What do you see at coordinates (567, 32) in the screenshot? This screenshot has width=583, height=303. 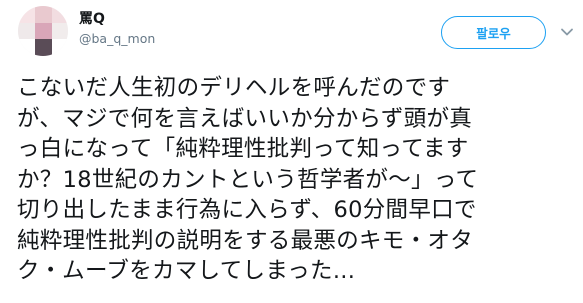 I see `chevron-down-icon` at bounding box center [567, 32].